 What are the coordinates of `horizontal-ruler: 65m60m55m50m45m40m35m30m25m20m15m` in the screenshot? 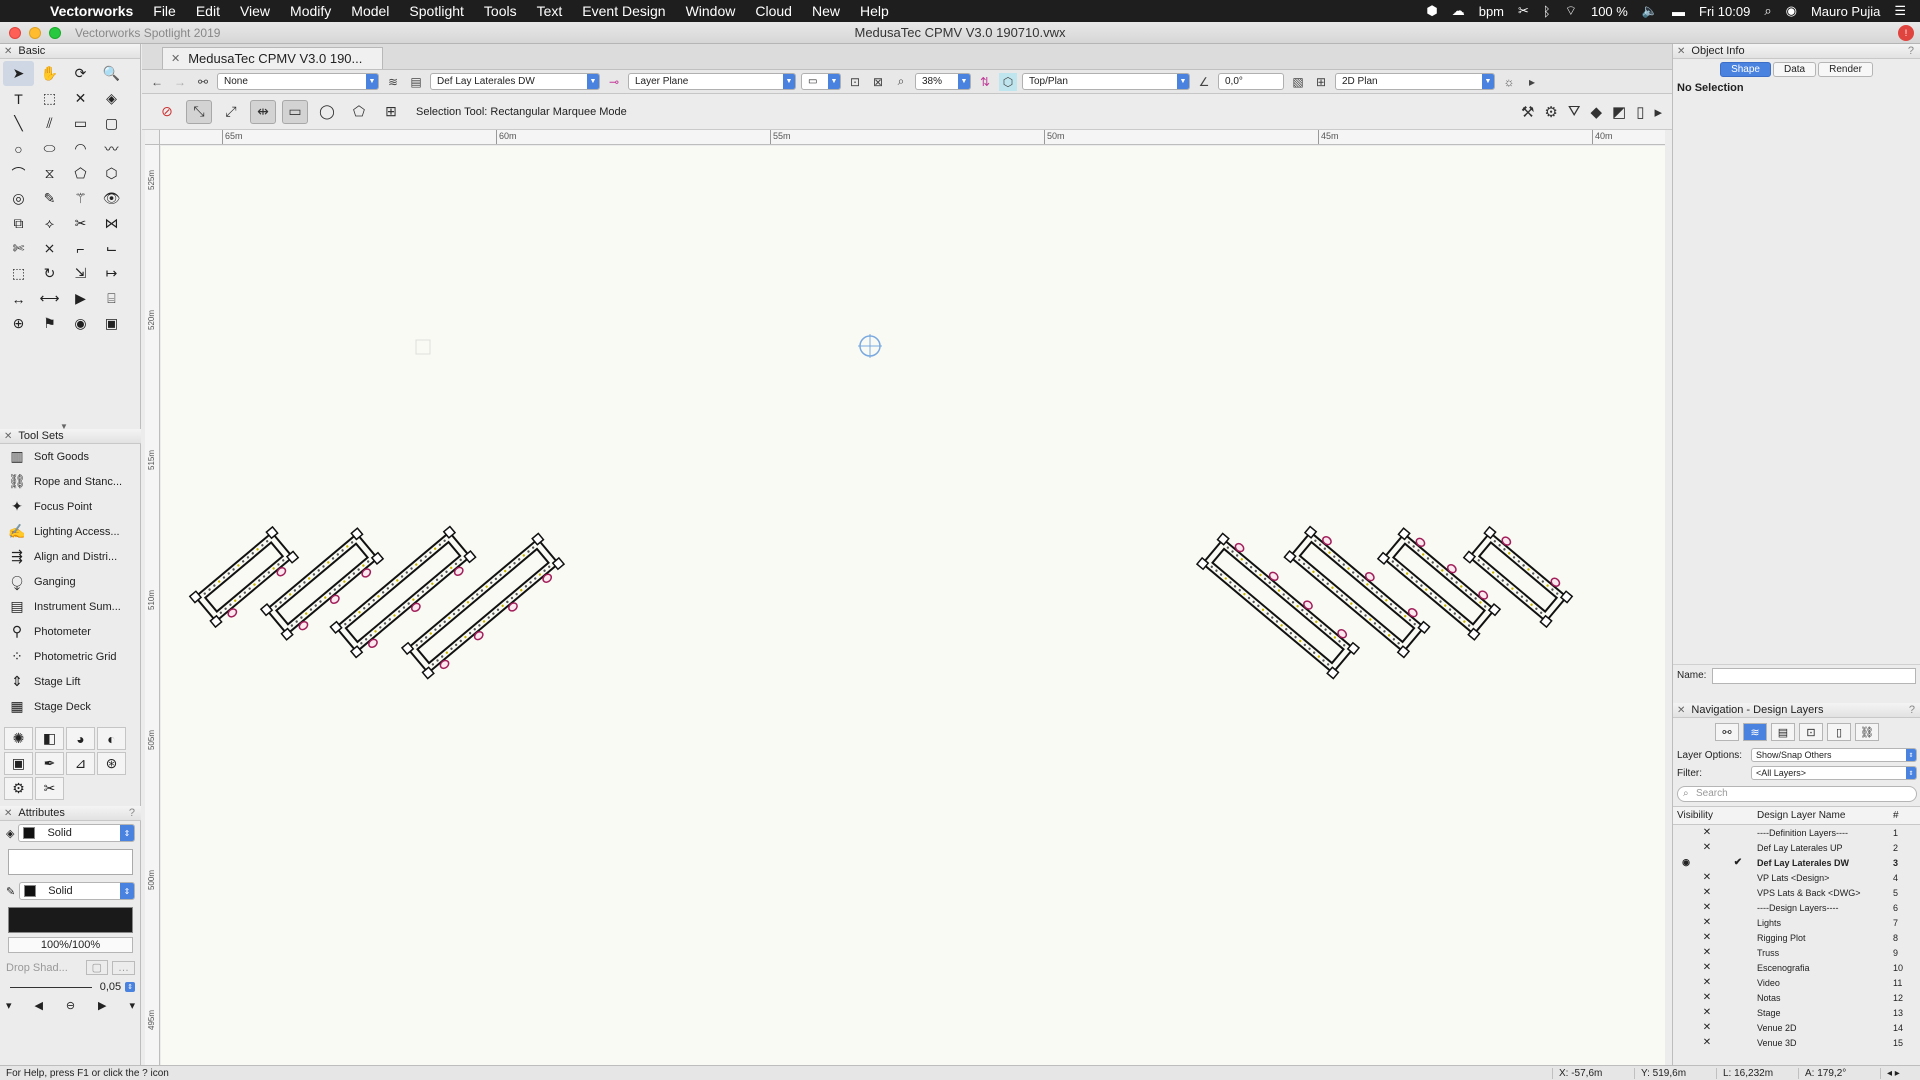 It's located at (912, 137).